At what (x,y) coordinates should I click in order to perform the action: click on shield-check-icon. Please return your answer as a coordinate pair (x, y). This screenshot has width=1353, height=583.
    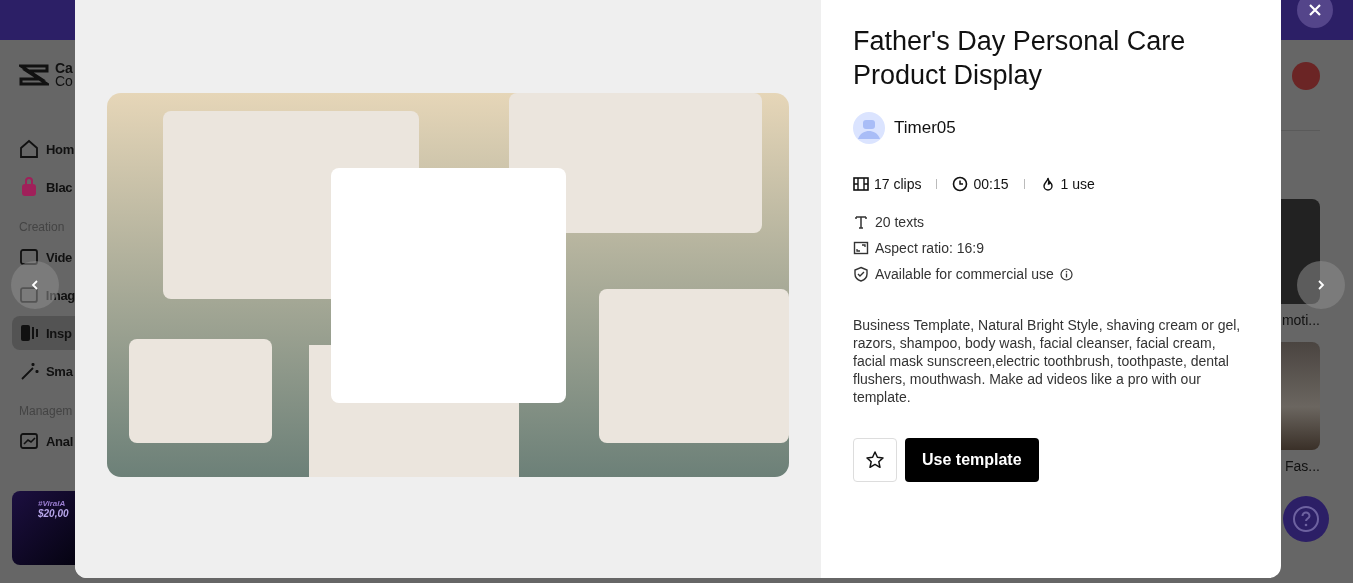
    Looking at the image, I should click on (861, 274).